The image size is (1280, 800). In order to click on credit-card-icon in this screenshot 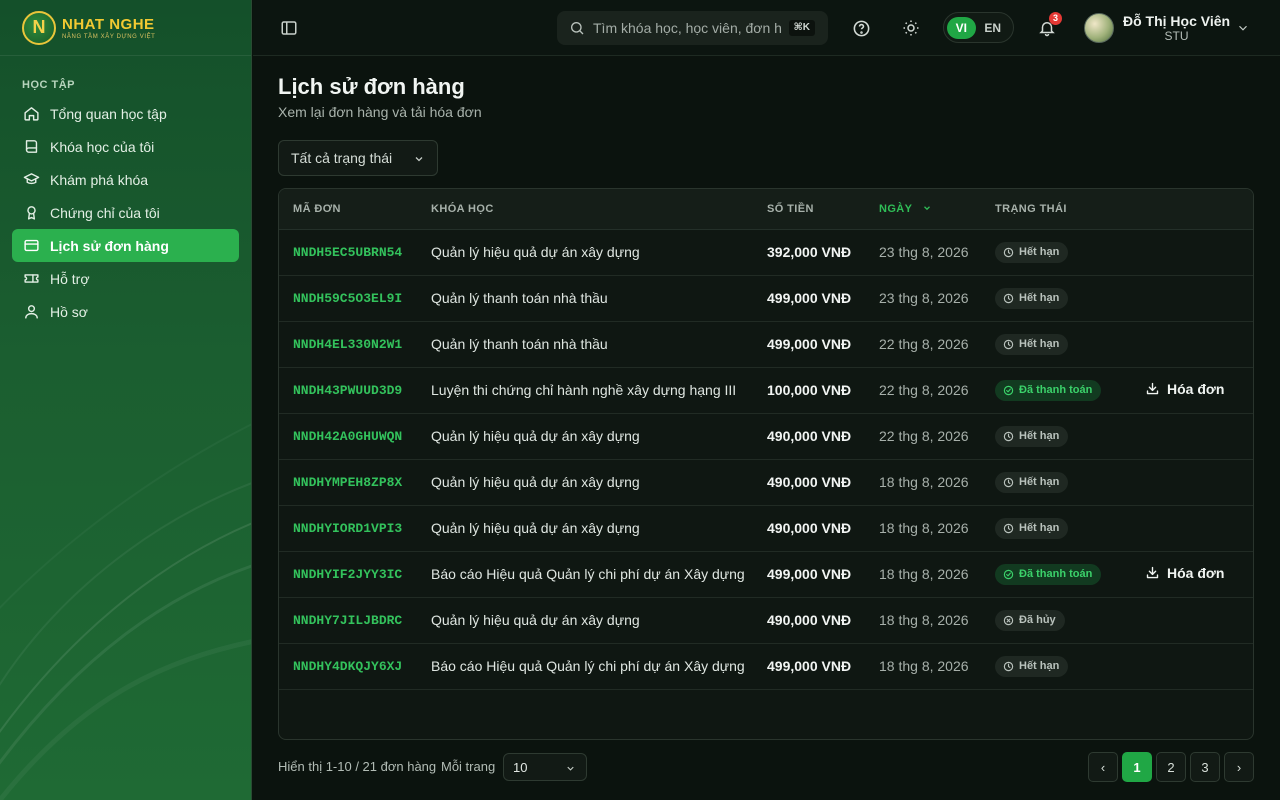, I will do `click(31, 246)`.